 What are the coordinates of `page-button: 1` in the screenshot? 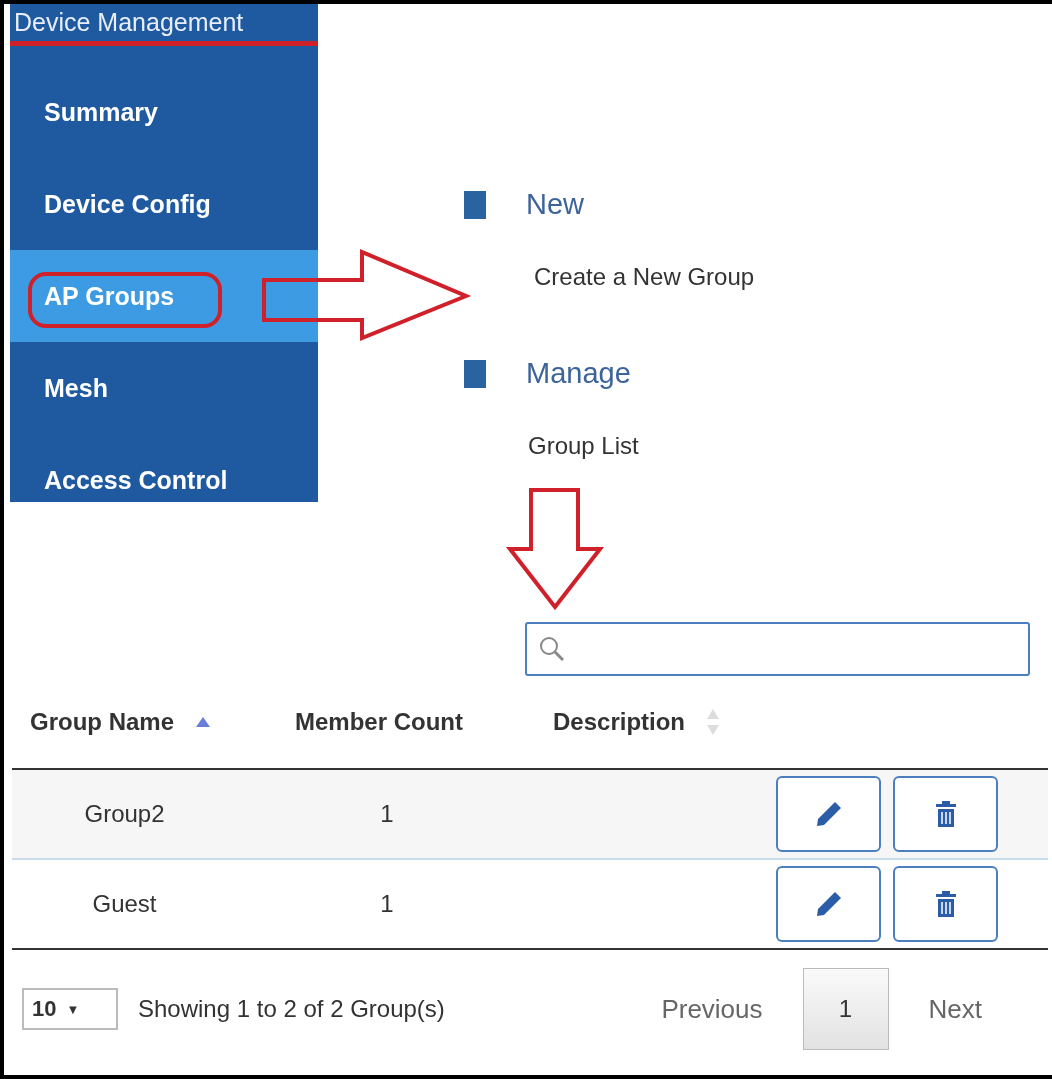 It's located at (845, 1009).